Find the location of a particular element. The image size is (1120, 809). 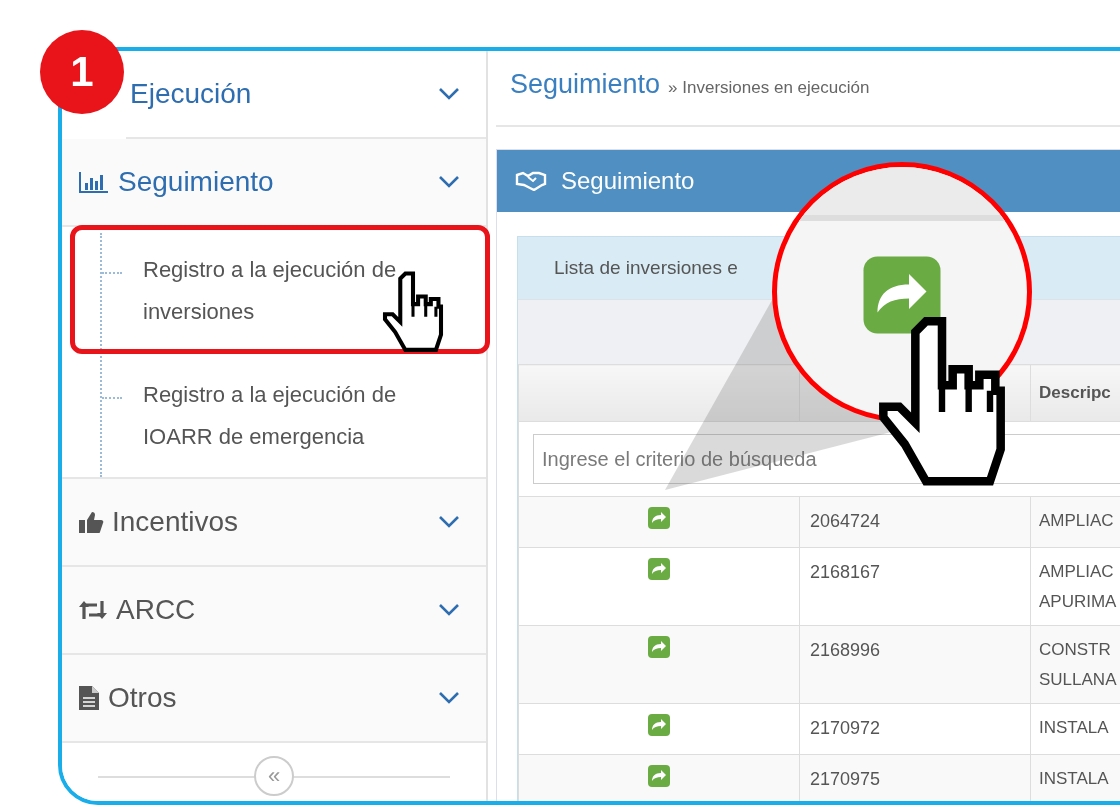

breadcrumb-current: » Inversiones en ejecución is located at coordinates (769, 88).